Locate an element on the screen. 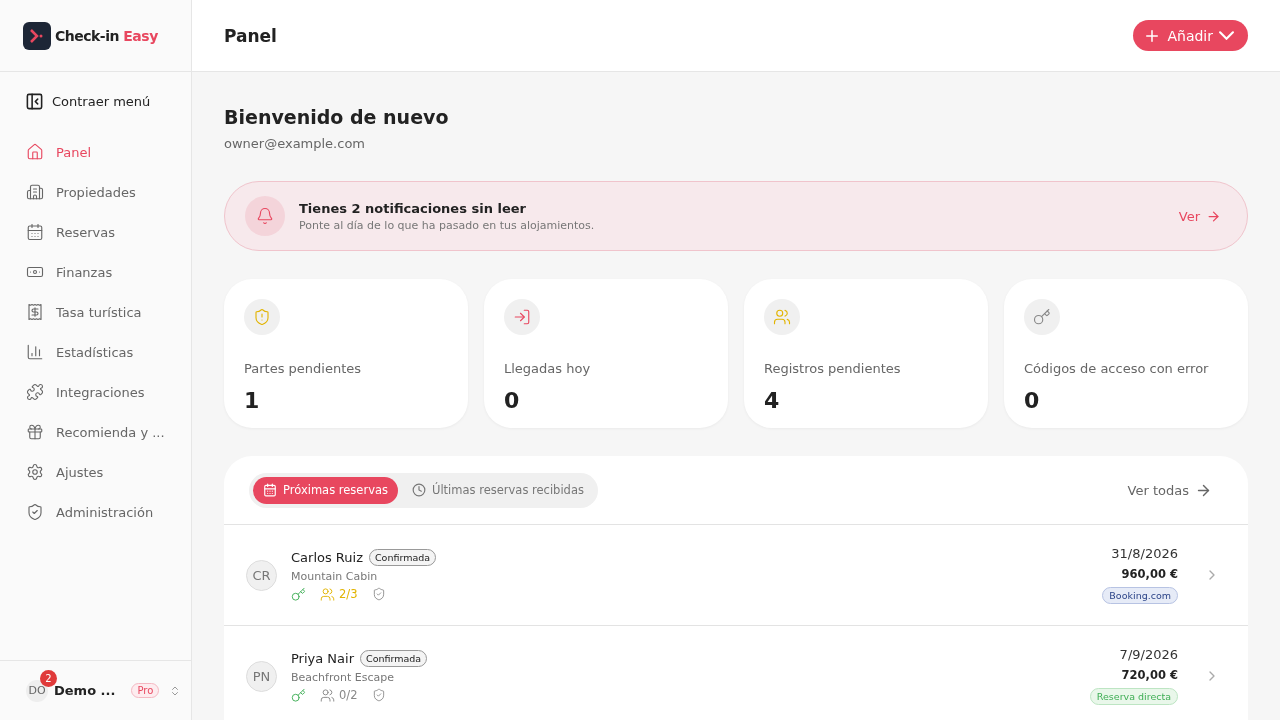 The width and height of the screenshot is (1280, 720). logo-icon is located at coordinates (37, 35).